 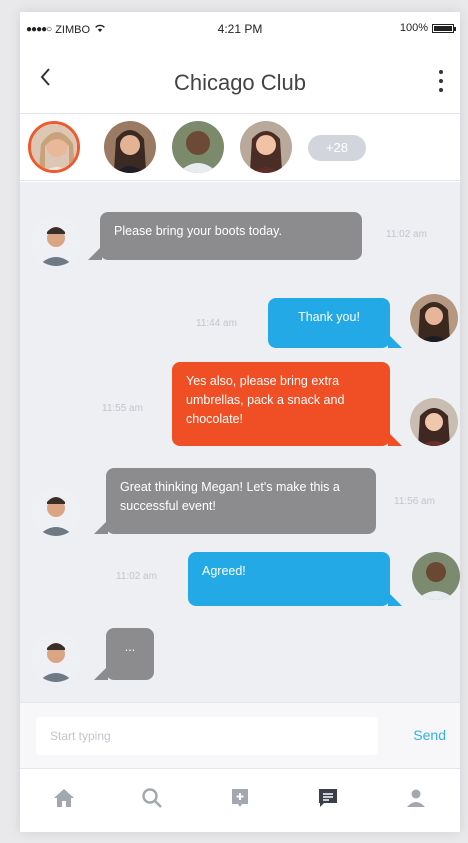 What do you see at coordinates (216, 323) in the screenshot?
I see `message-time: 11:44 am` at bounding box center [216, 323].